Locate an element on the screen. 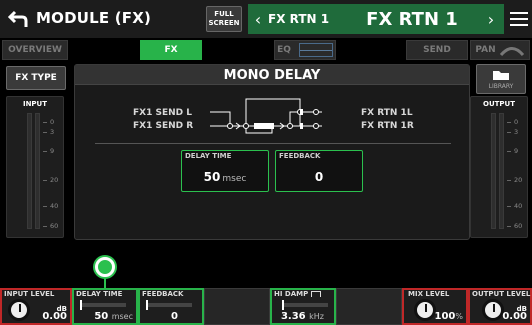 The width and height of the screenshot is (532, 325). delay-time-knob-value: 50 msec is located at coordinates (113, 316).